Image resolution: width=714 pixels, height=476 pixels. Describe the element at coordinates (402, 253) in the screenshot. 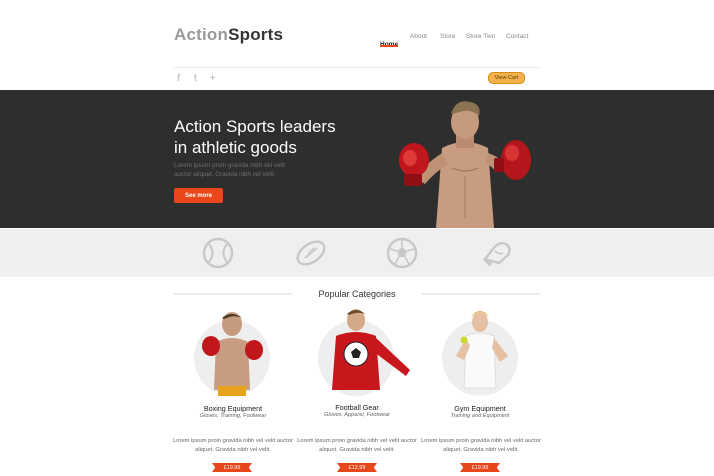

I see `soccer-ball-icon` at that location.